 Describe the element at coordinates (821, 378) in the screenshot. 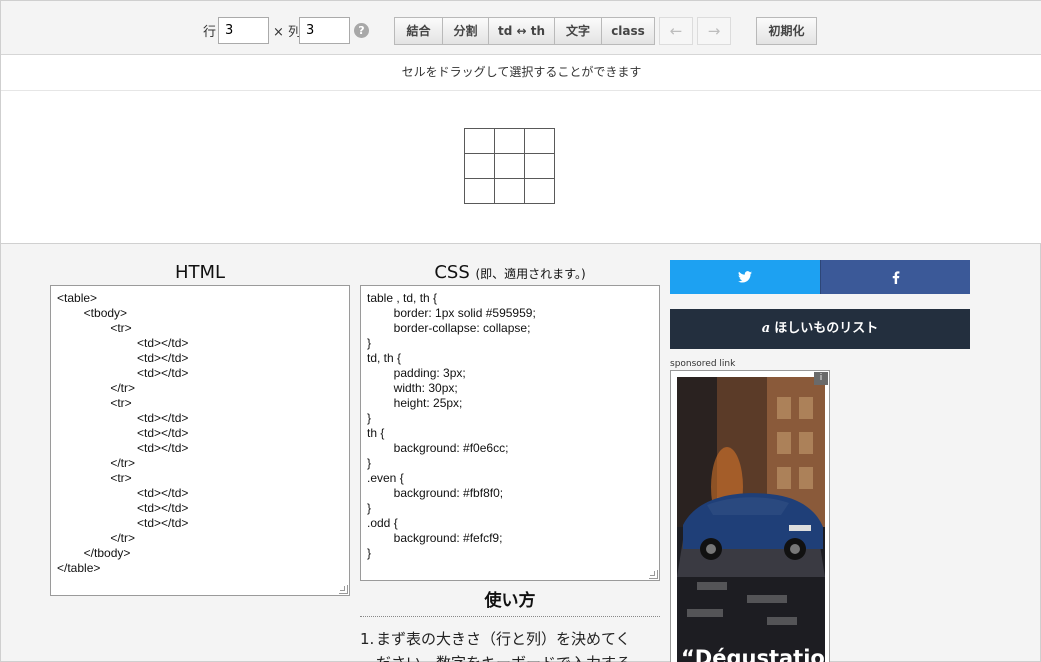

I see `ad-info-icon: i` at that location.